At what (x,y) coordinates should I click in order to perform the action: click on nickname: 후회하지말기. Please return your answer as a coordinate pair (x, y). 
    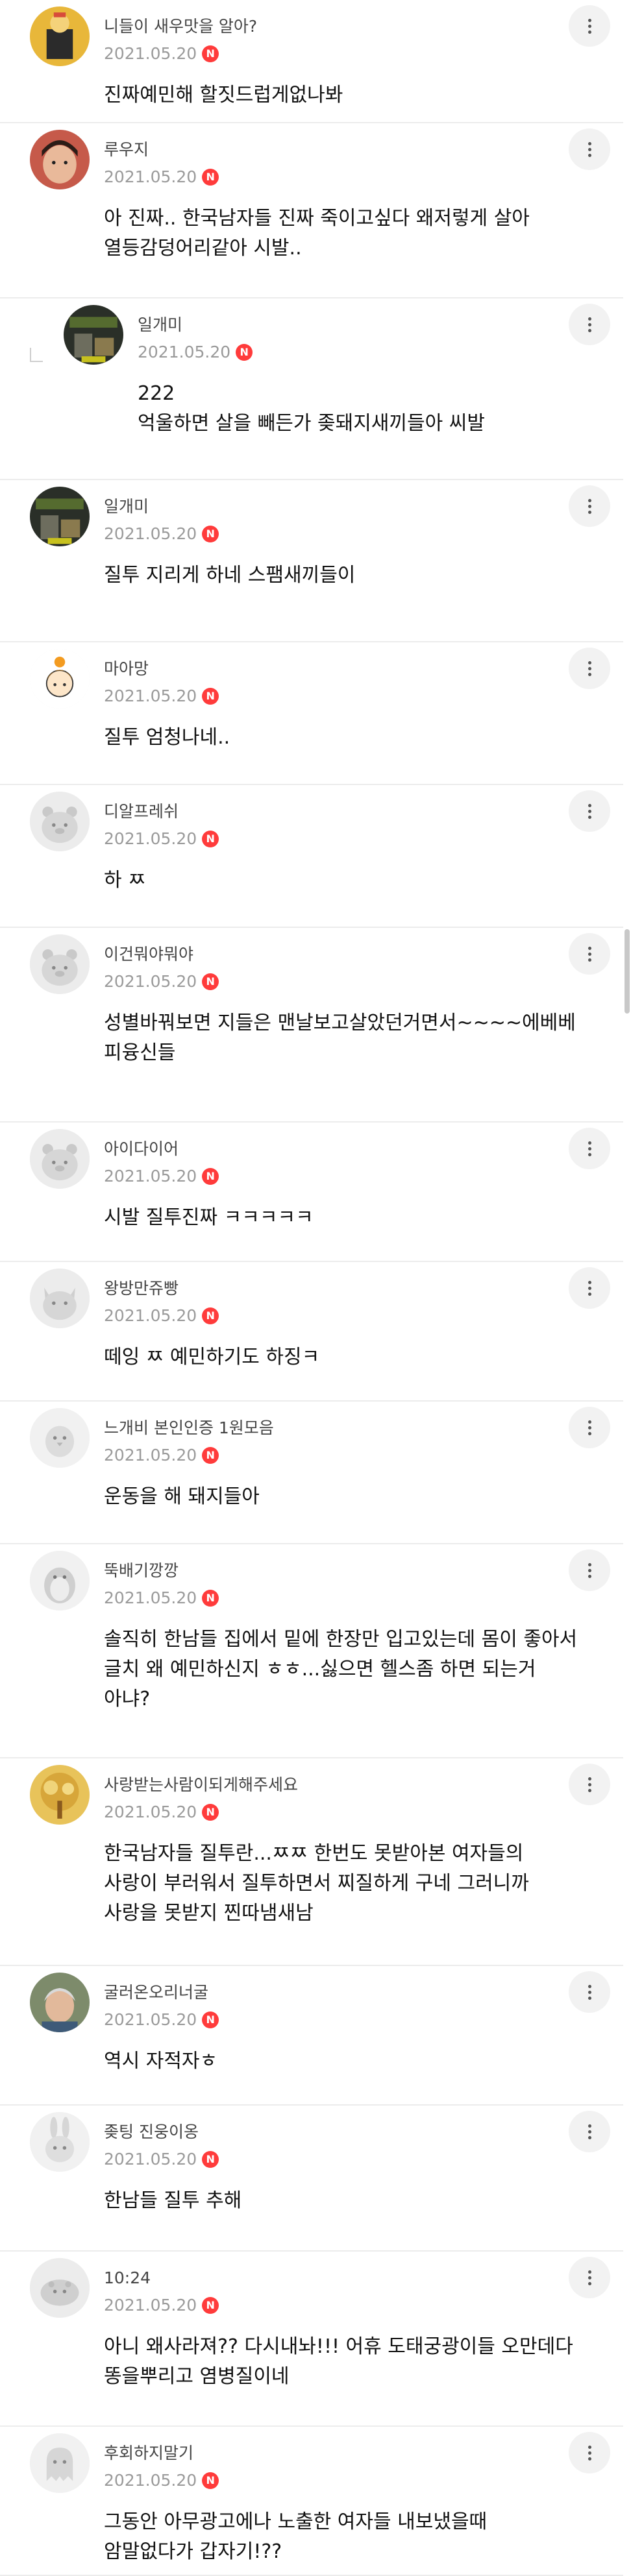
    Looking at the image, I should click on (334, 2453).